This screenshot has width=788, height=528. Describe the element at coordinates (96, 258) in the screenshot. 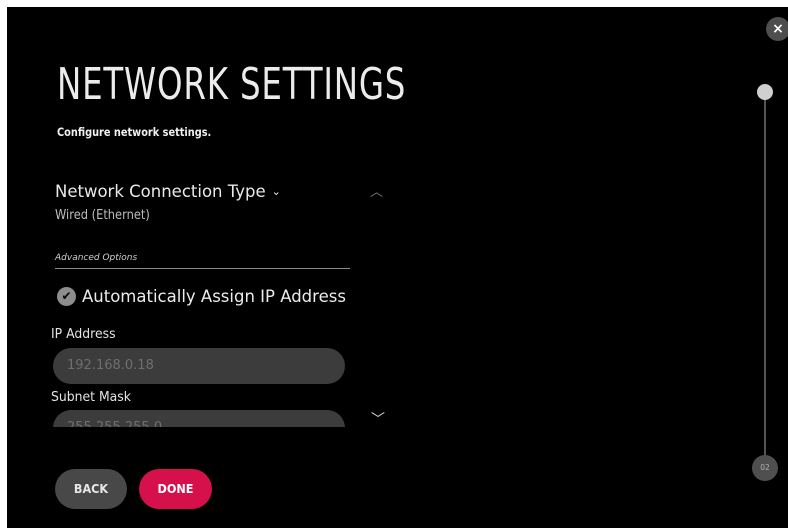

I see `advanced-options-label: Advanced Options` at that location.